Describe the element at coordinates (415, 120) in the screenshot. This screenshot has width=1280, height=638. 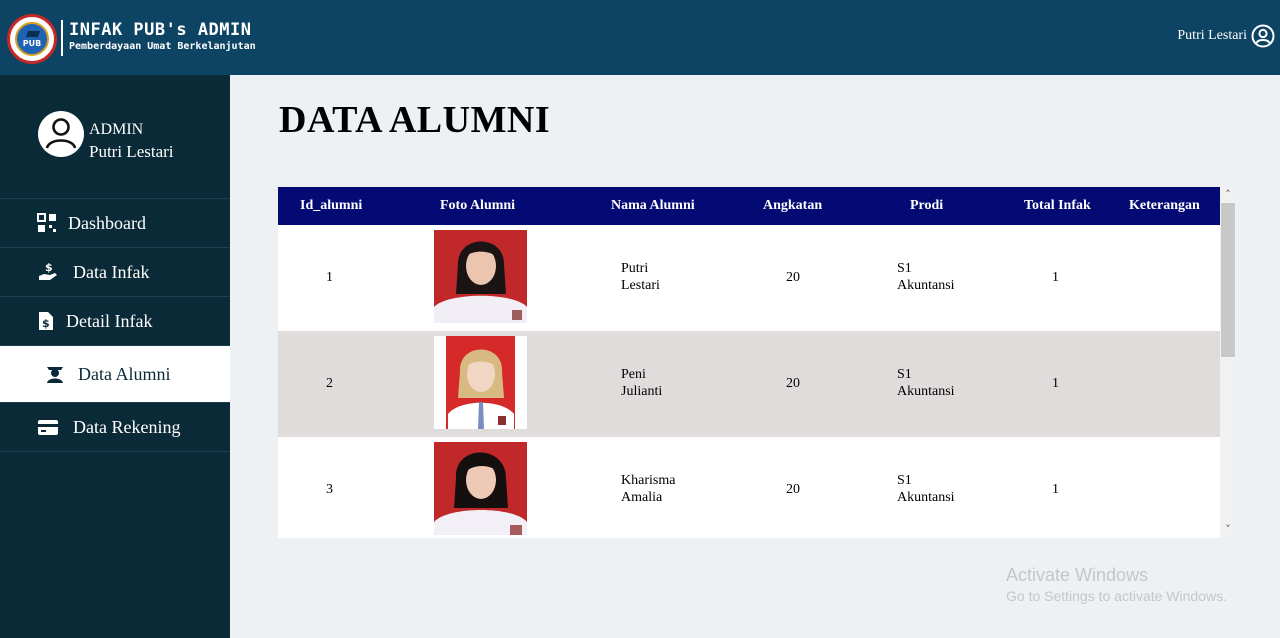
I see `page-title: DATA ALUMNI` at that location.